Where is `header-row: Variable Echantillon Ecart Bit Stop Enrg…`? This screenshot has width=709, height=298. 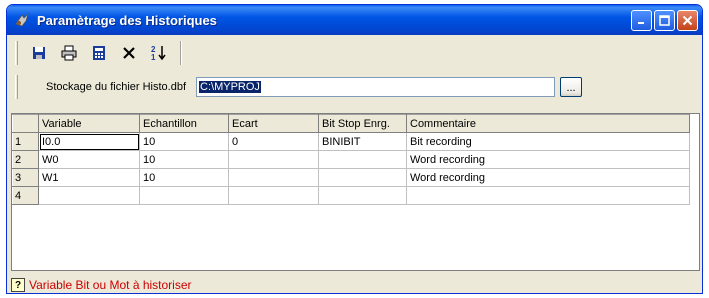
header-row: Variable Echantillon Ecart Bit Stop Enrg… is located at coordinates (351, 123).